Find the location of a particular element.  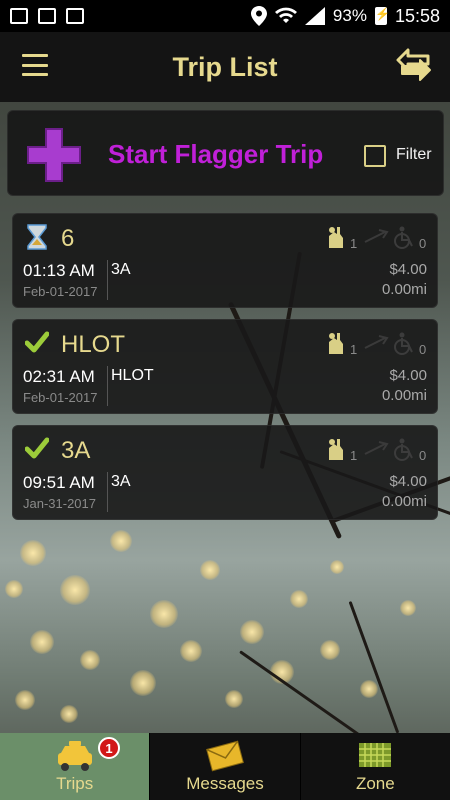

tab-zone: Zone is located at coordinates (375, 766).